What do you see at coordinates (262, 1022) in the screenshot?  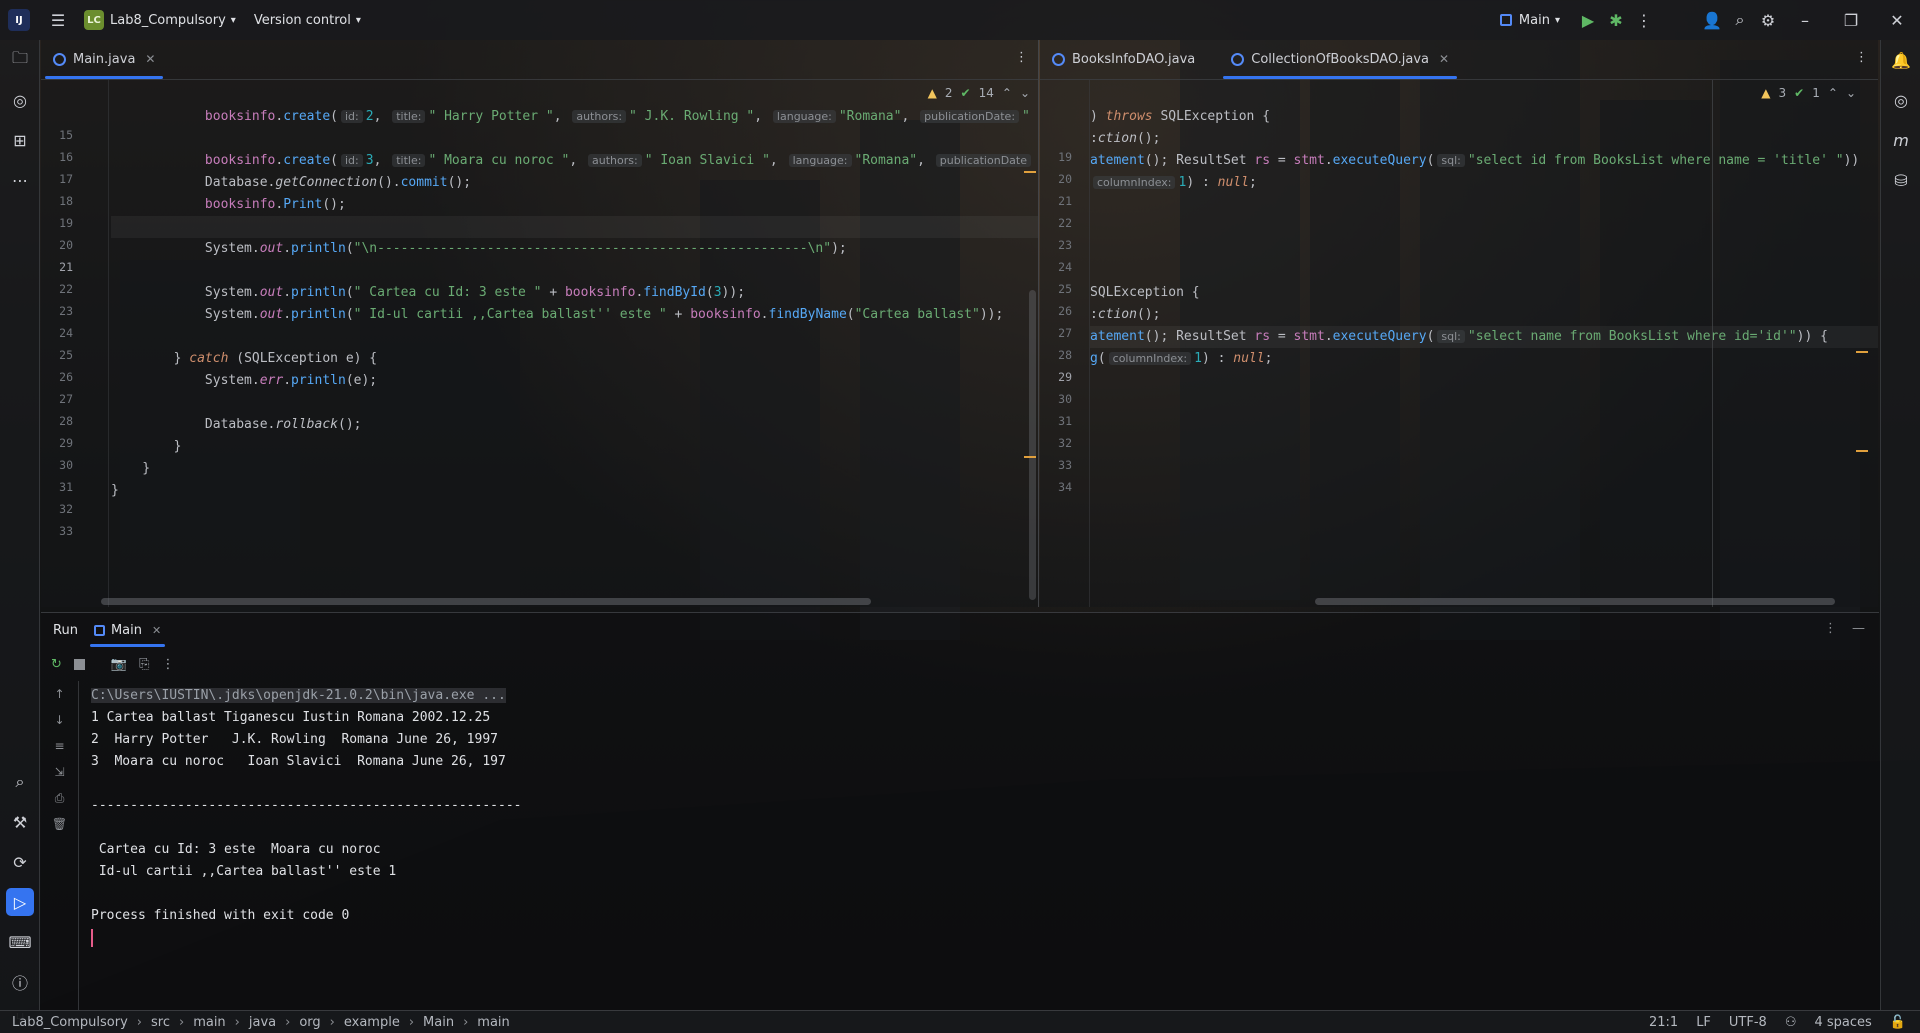 I see `breadcrumb-item: java` at bounding box center [262, 1022].